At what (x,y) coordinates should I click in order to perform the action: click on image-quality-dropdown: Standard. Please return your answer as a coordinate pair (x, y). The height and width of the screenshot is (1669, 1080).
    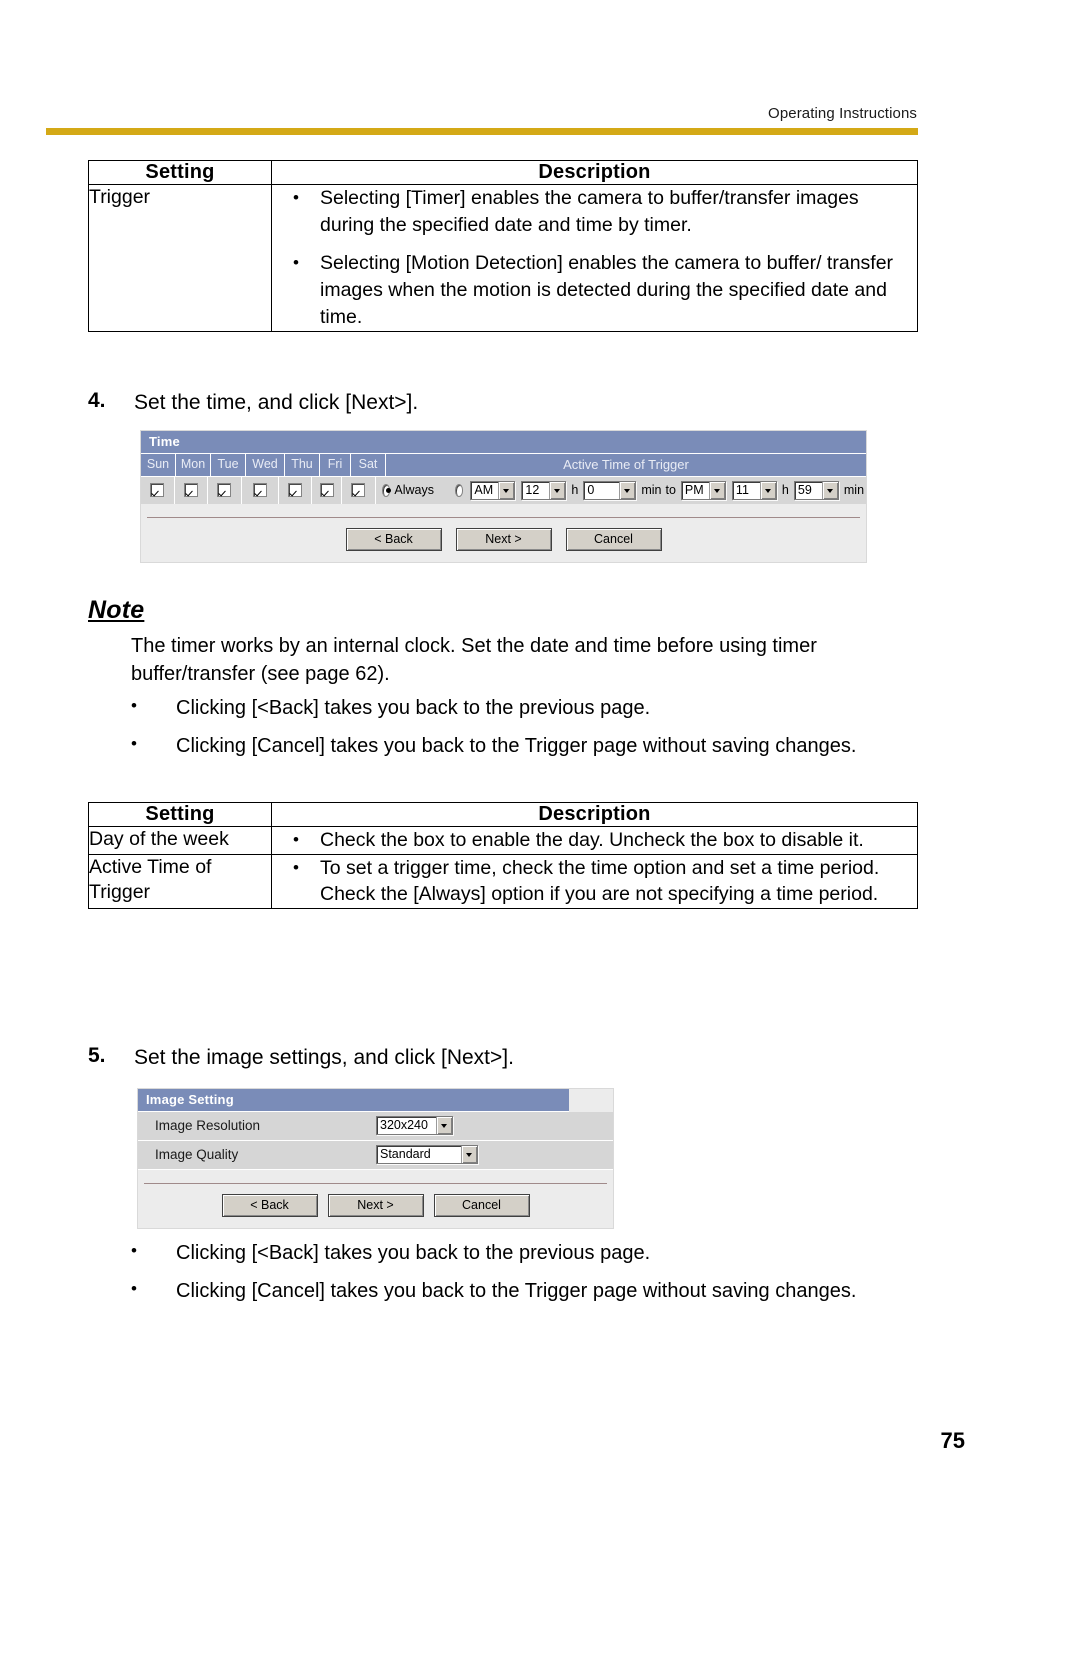
    Looking at the image, I should click on (427, 1154).